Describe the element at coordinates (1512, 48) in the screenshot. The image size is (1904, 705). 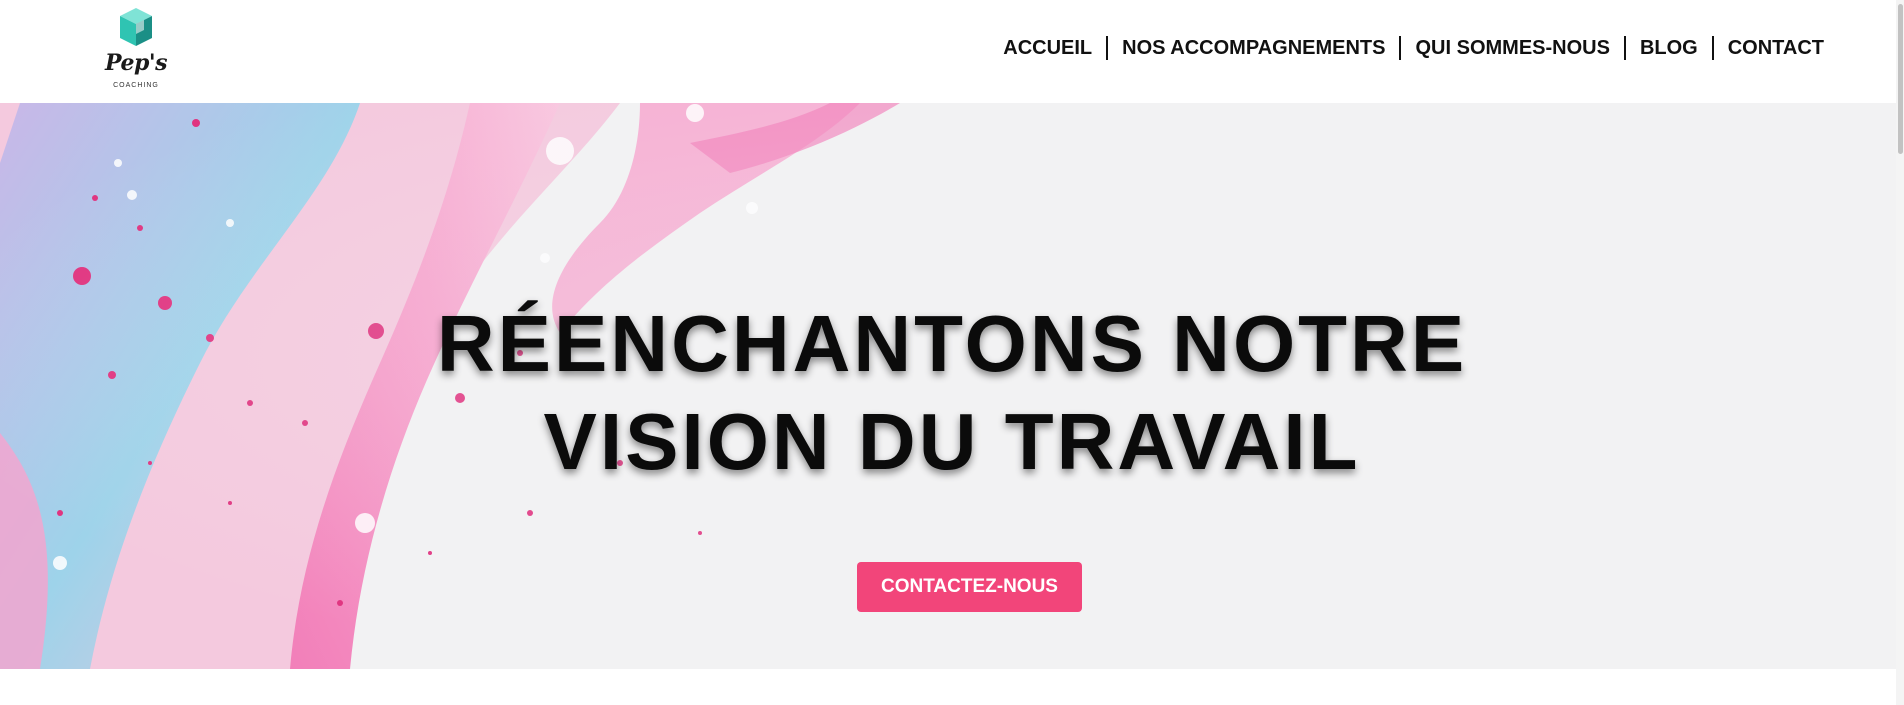
I see `nav-item-qui-sommes-nous: QUI SOMMES-NOUS` at that location.